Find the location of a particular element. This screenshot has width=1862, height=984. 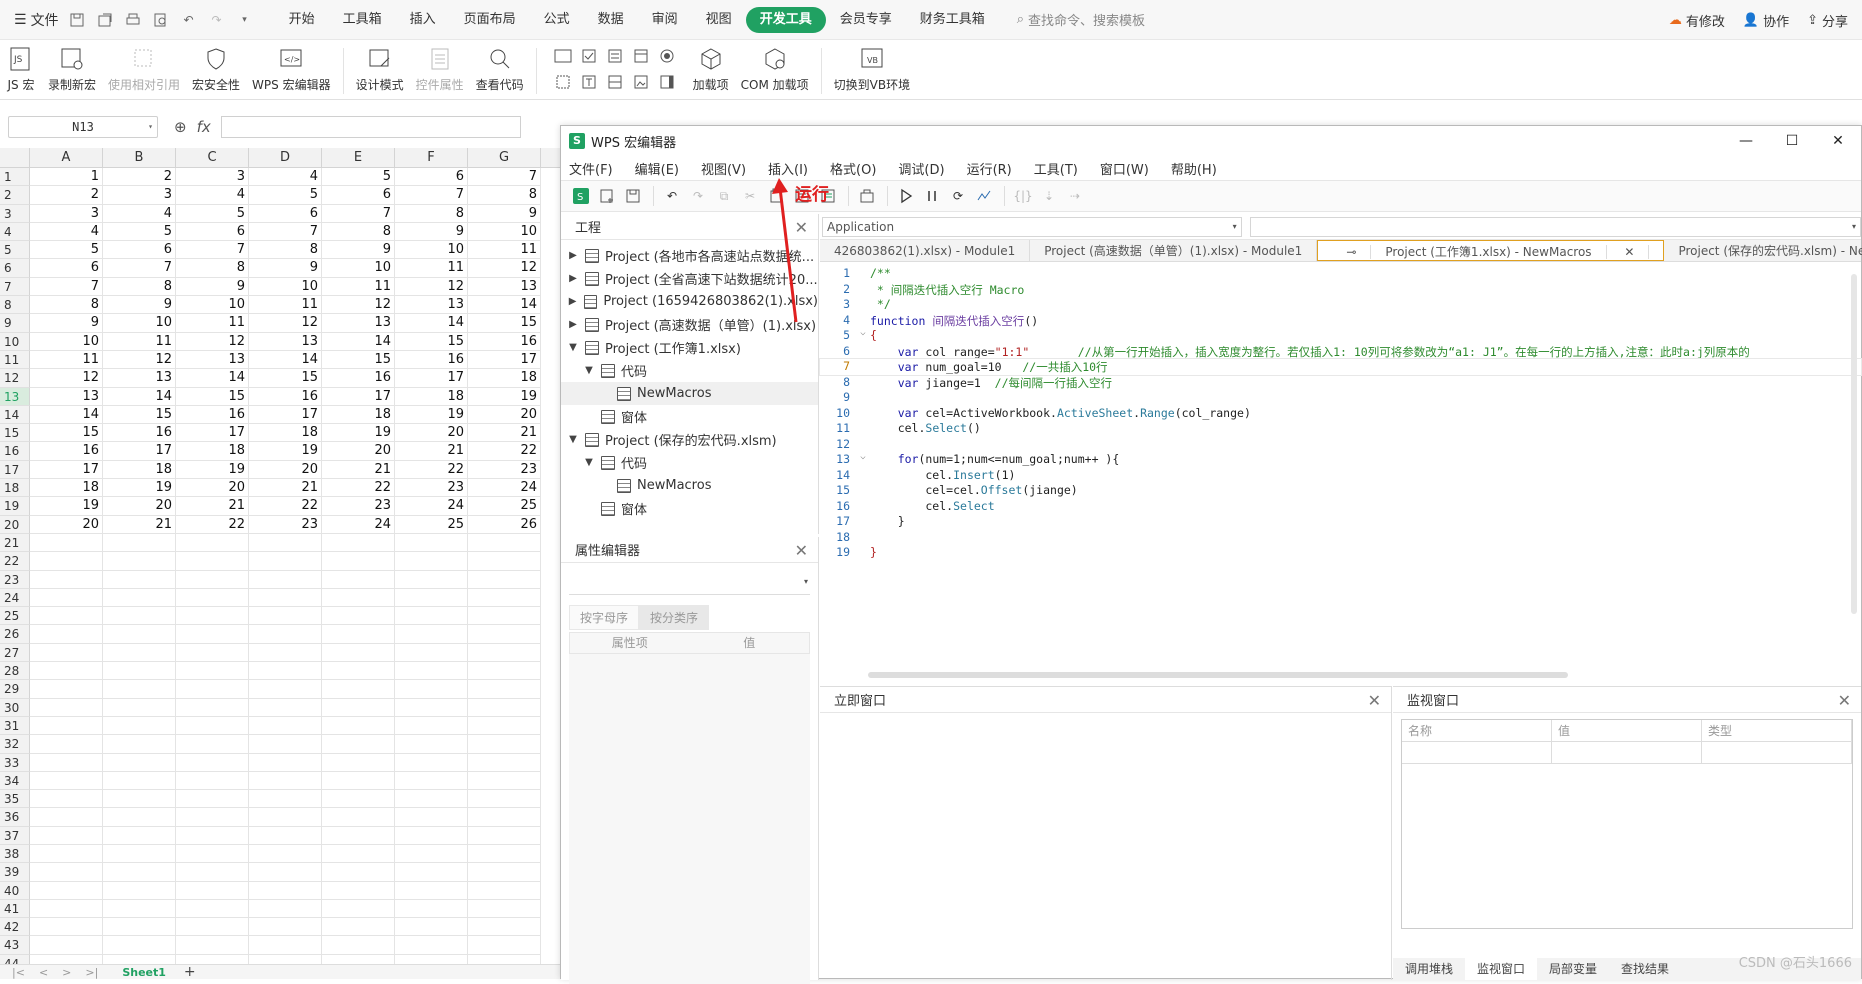

cell-A29 is located at coordinates (66, 688).